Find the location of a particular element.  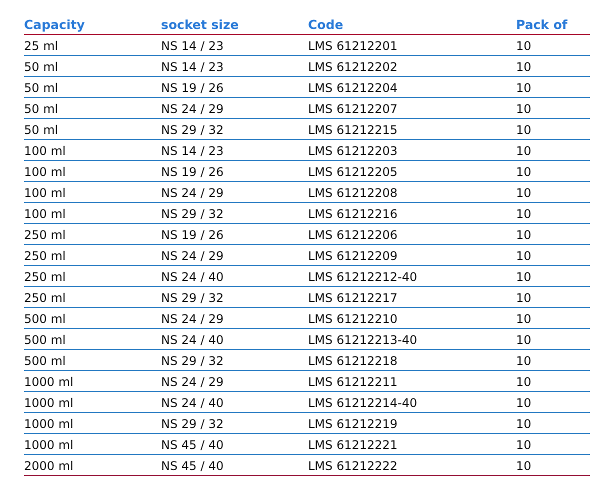

table-cell: LMS 61212207 is located at coordinates (412, 108).